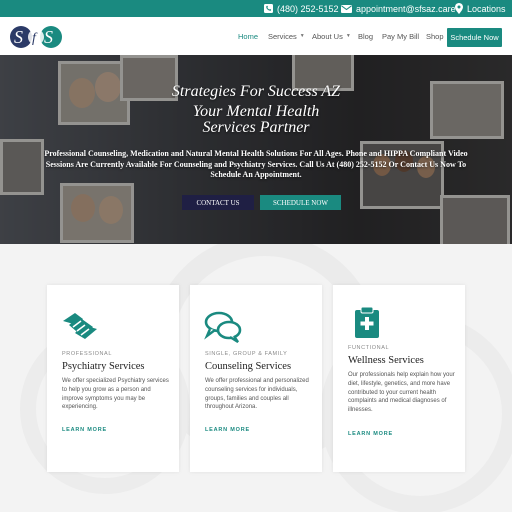  What do you see at coordinates (327, 36) in the screenshot?
I see `nav-about-label: About Us` at bounding box center [327, 36].